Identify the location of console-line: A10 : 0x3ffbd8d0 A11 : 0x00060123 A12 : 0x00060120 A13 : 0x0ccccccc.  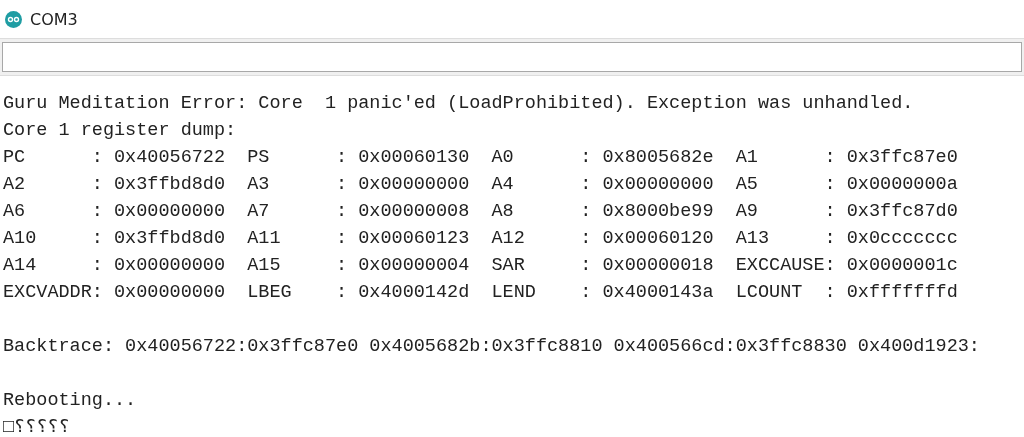
(481, 239).